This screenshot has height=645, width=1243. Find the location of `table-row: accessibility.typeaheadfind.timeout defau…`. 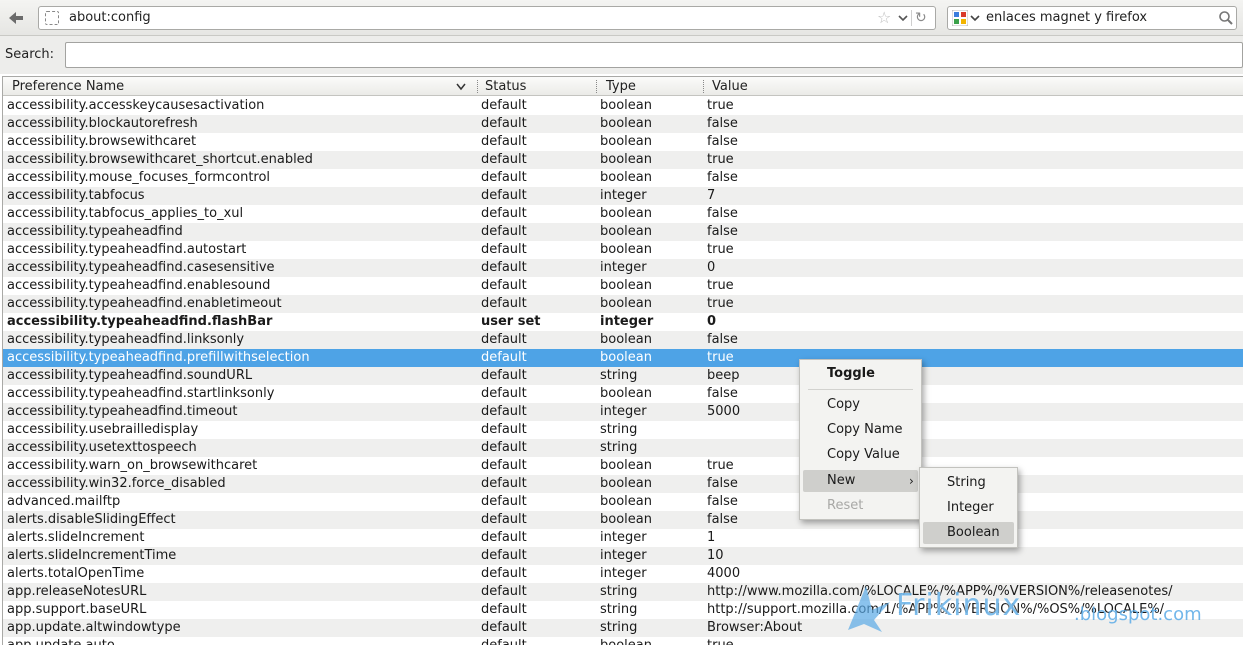

table-row: accessibility.typeaheadfind.timeout defau… is located at coordinates (623, 412).